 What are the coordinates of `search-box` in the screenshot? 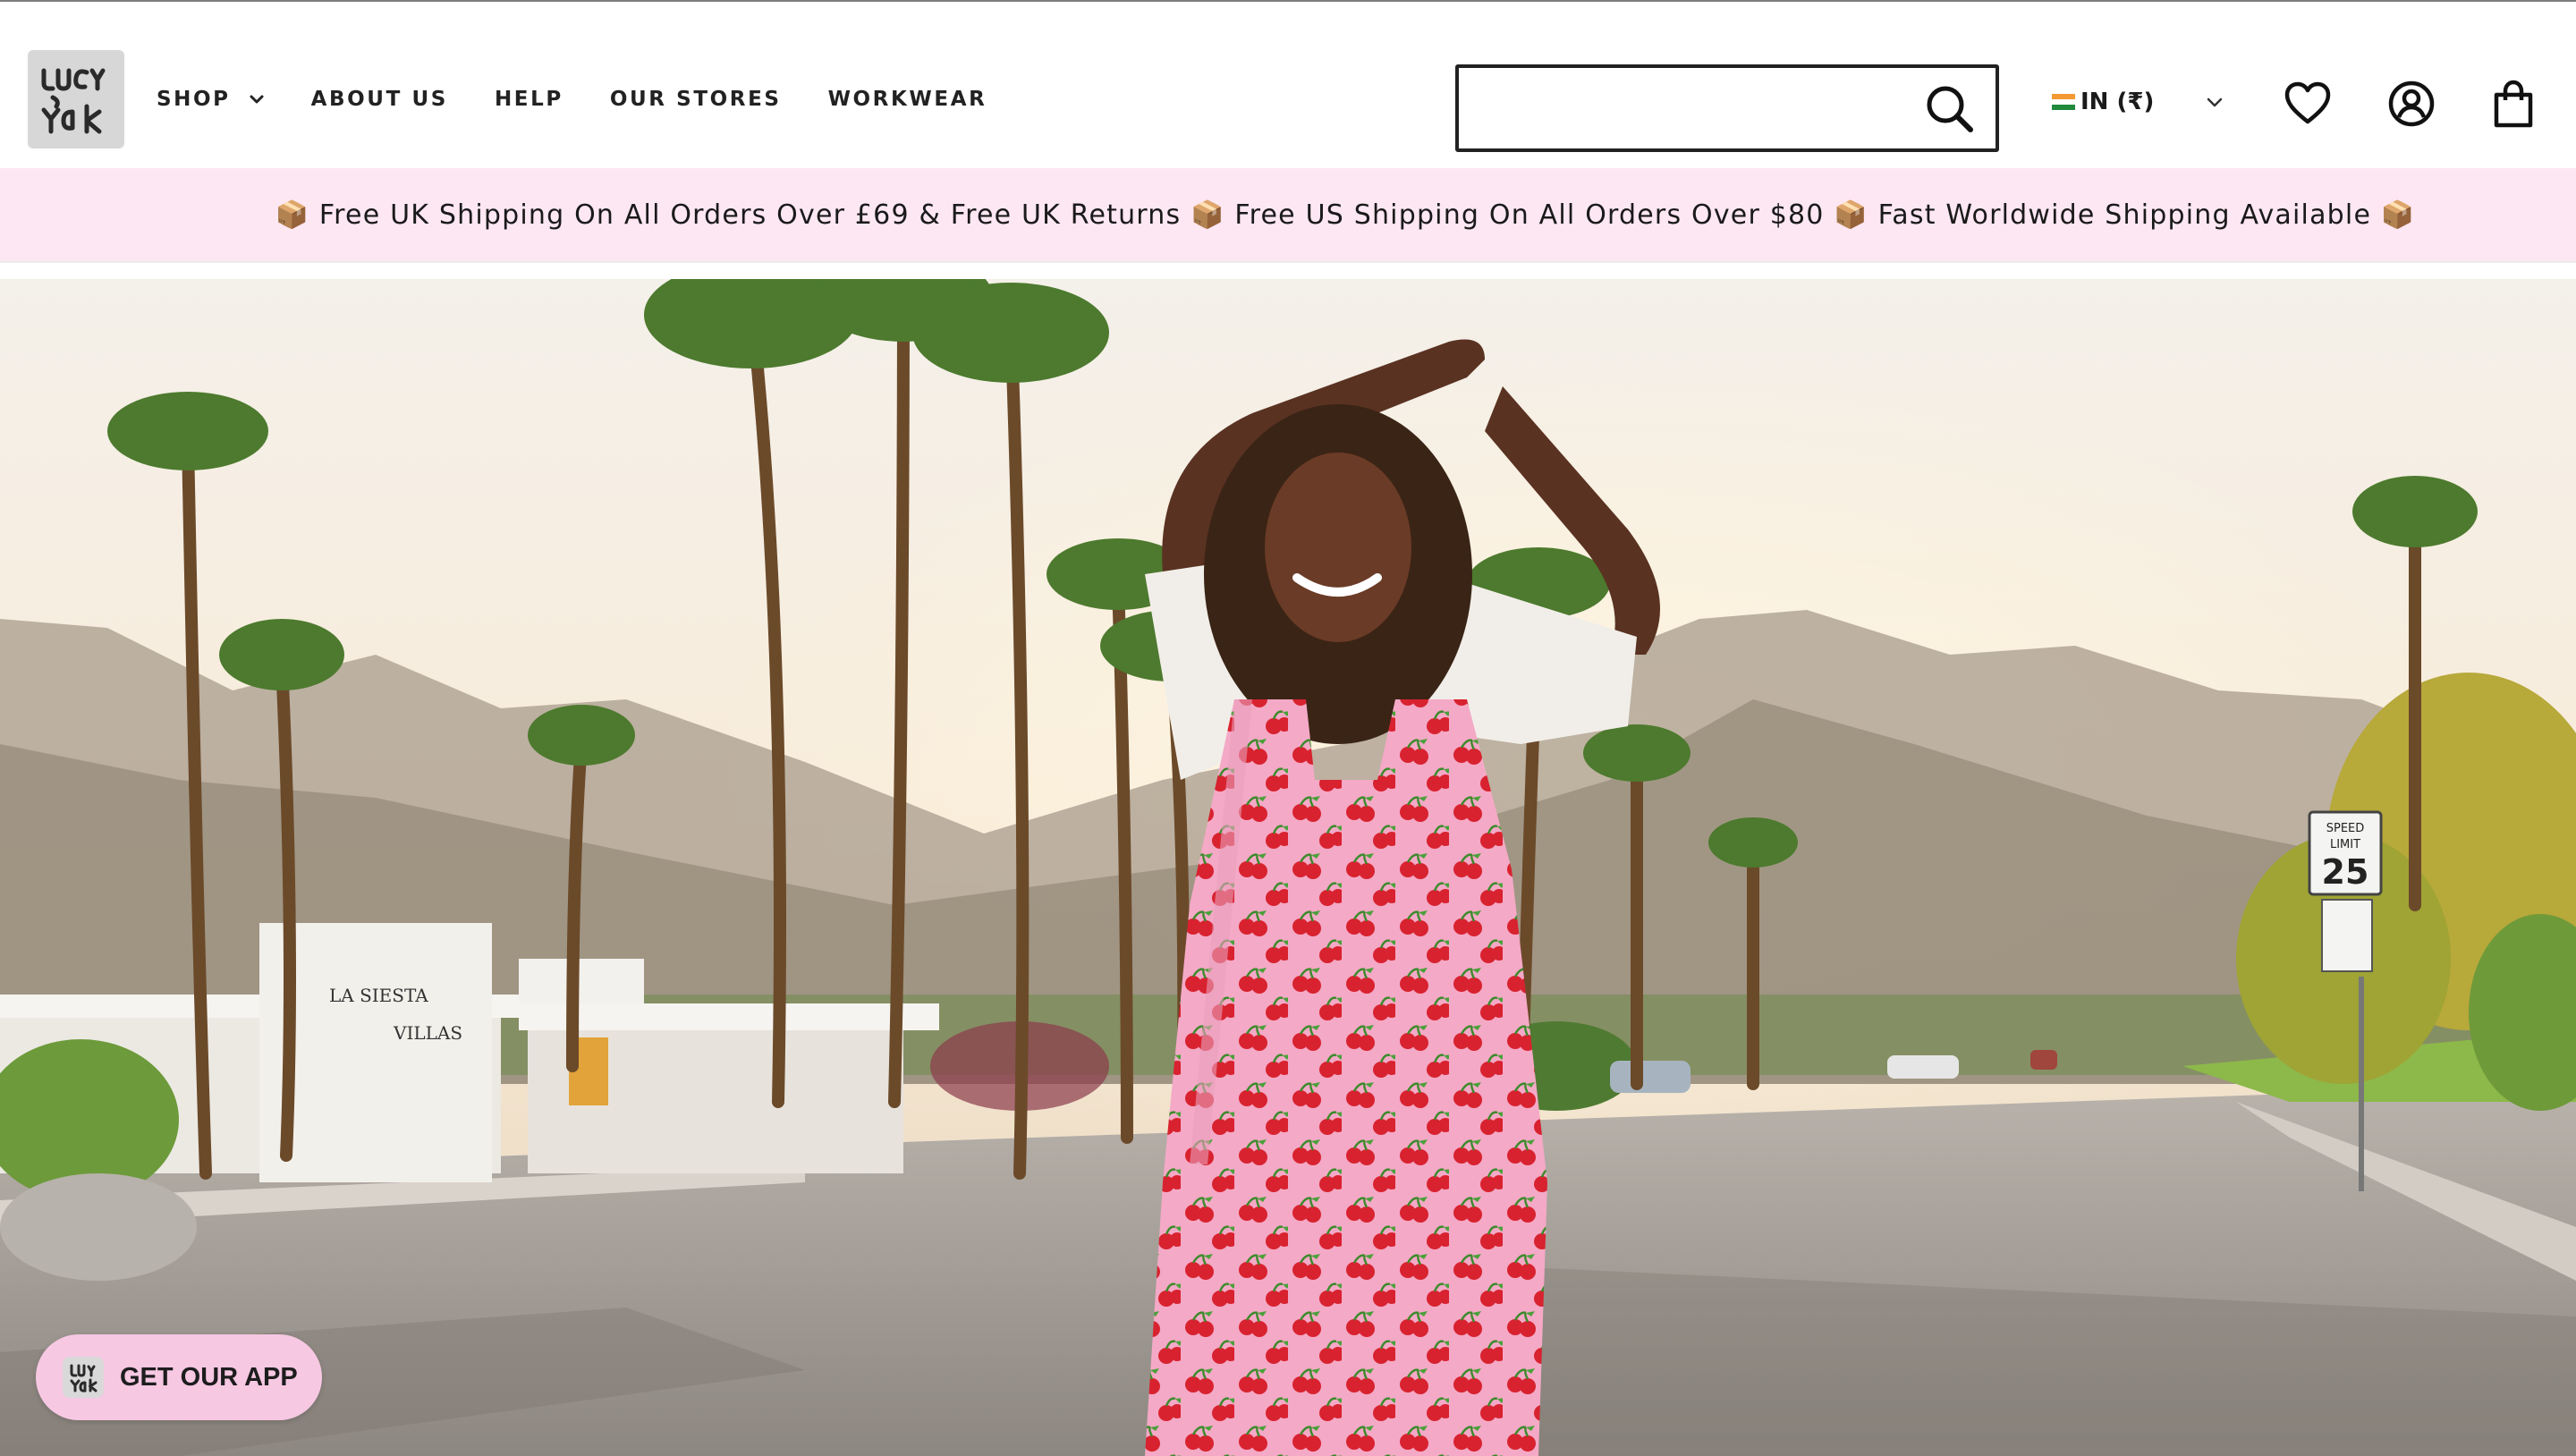 It's located at (1727, 108).